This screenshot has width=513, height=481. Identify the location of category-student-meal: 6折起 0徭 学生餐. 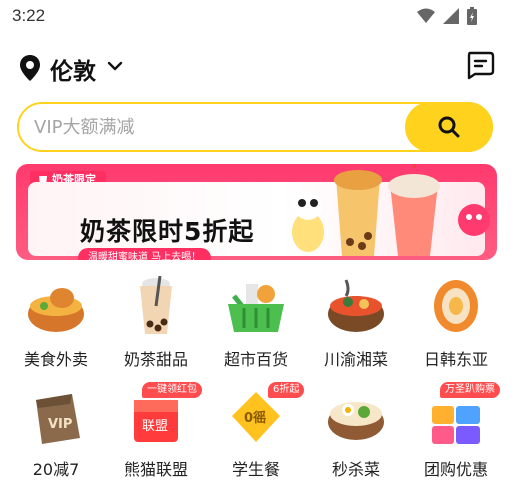
(256, 430).